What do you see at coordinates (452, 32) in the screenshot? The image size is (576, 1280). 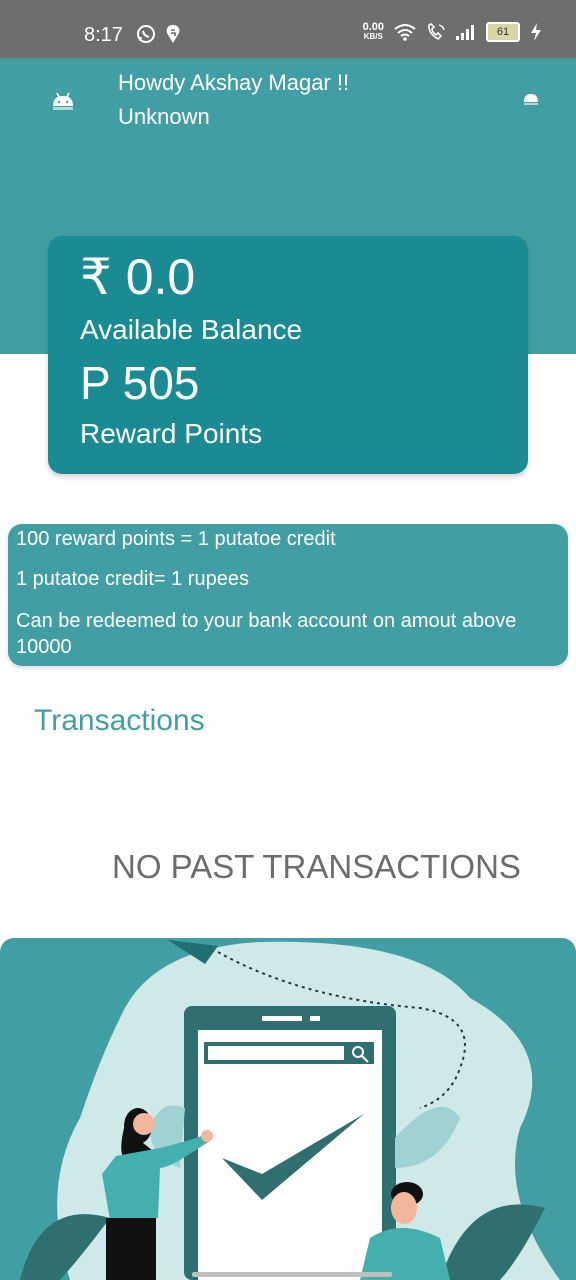 I see `system-icons: 0.00 KB/S 61` at bounding box center [452, 32].